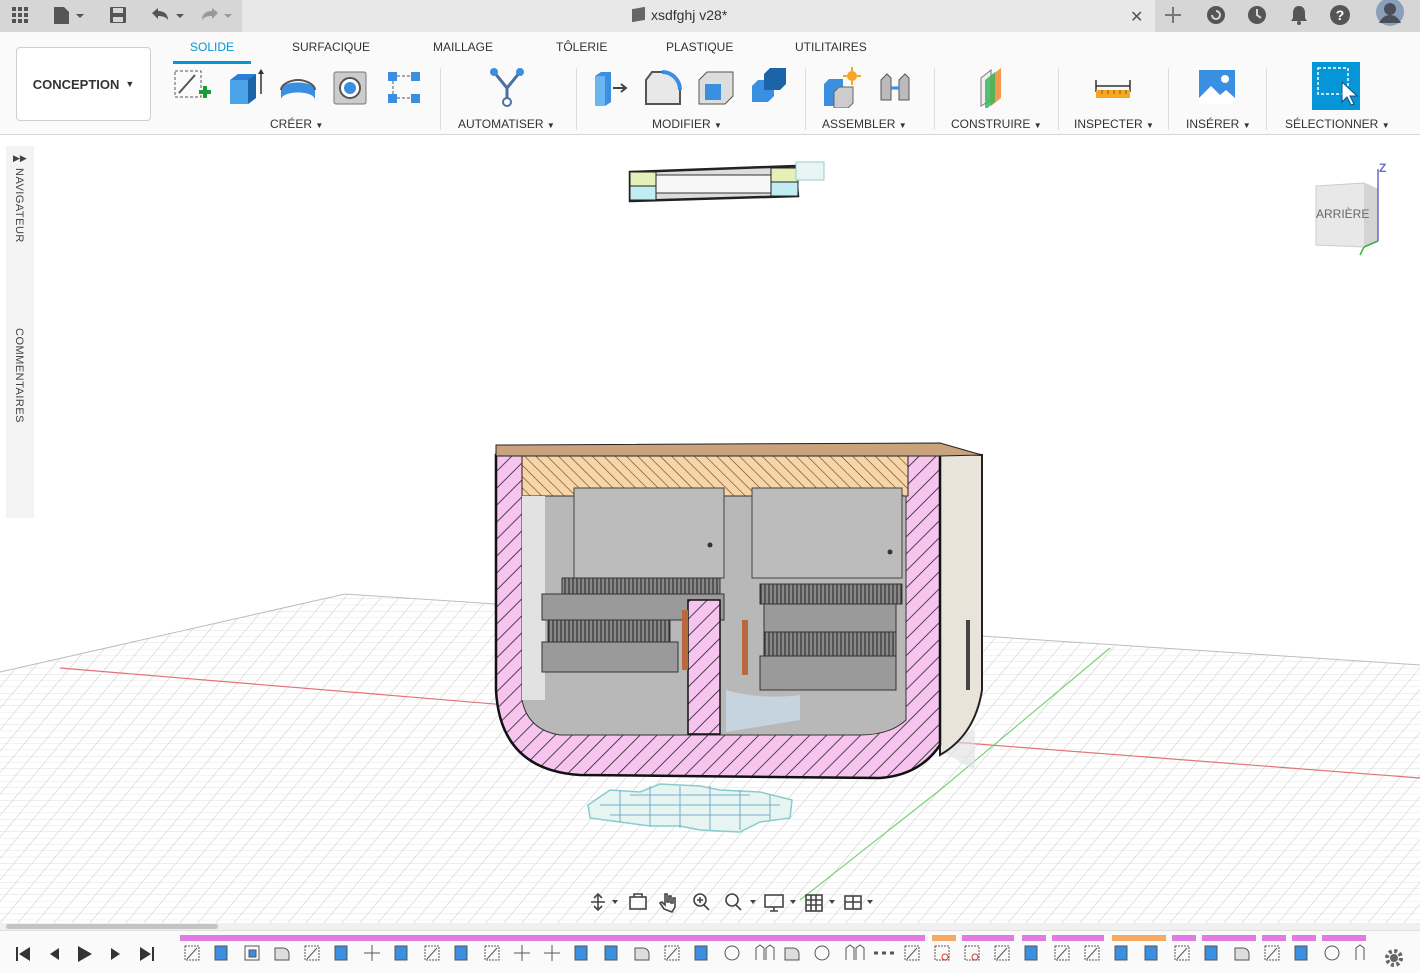 The image size is (1420, 976). Describe the element at coordinates (1342, 214) in the screenshot. I see `view-cube-face-label: ARRIÈRE` at that location.